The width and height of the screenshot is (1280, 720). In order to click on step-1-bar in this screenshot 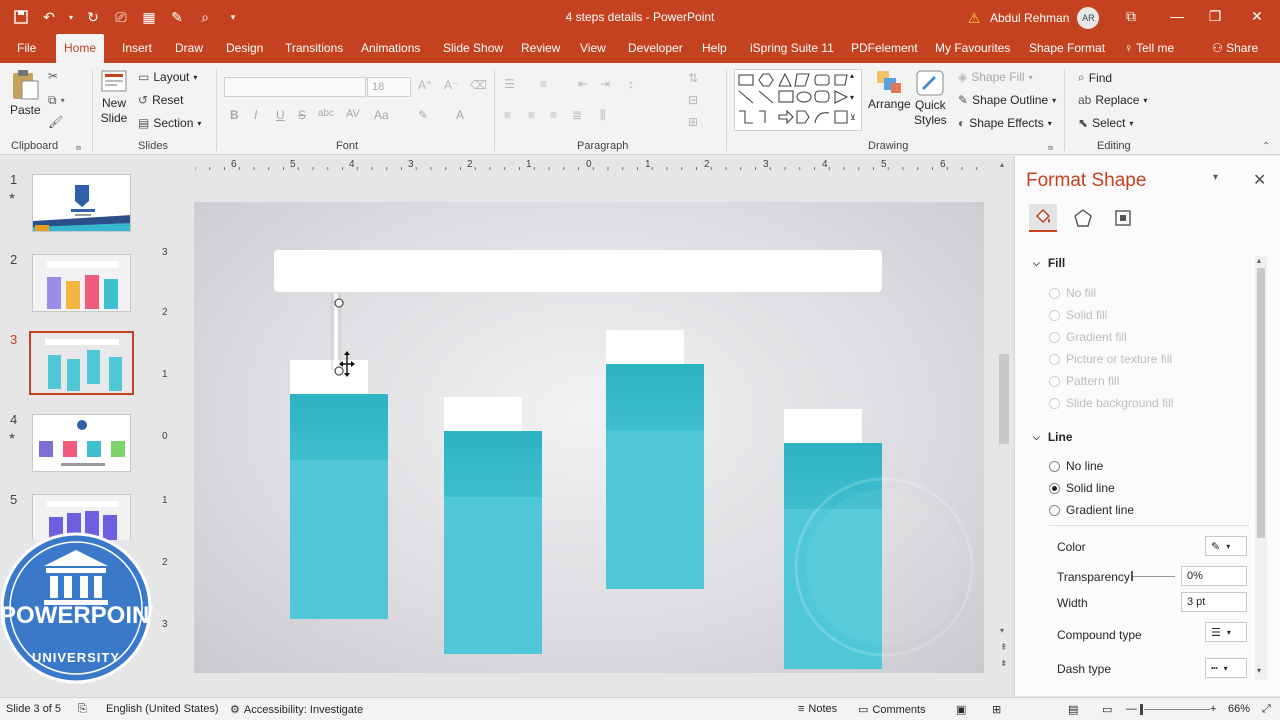, I will do `click(339, 506)`.